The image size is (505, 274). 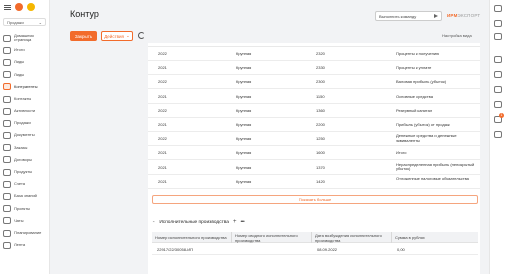 I want to click on sidebar-item-label: Активности, so click(x=25, y=111).